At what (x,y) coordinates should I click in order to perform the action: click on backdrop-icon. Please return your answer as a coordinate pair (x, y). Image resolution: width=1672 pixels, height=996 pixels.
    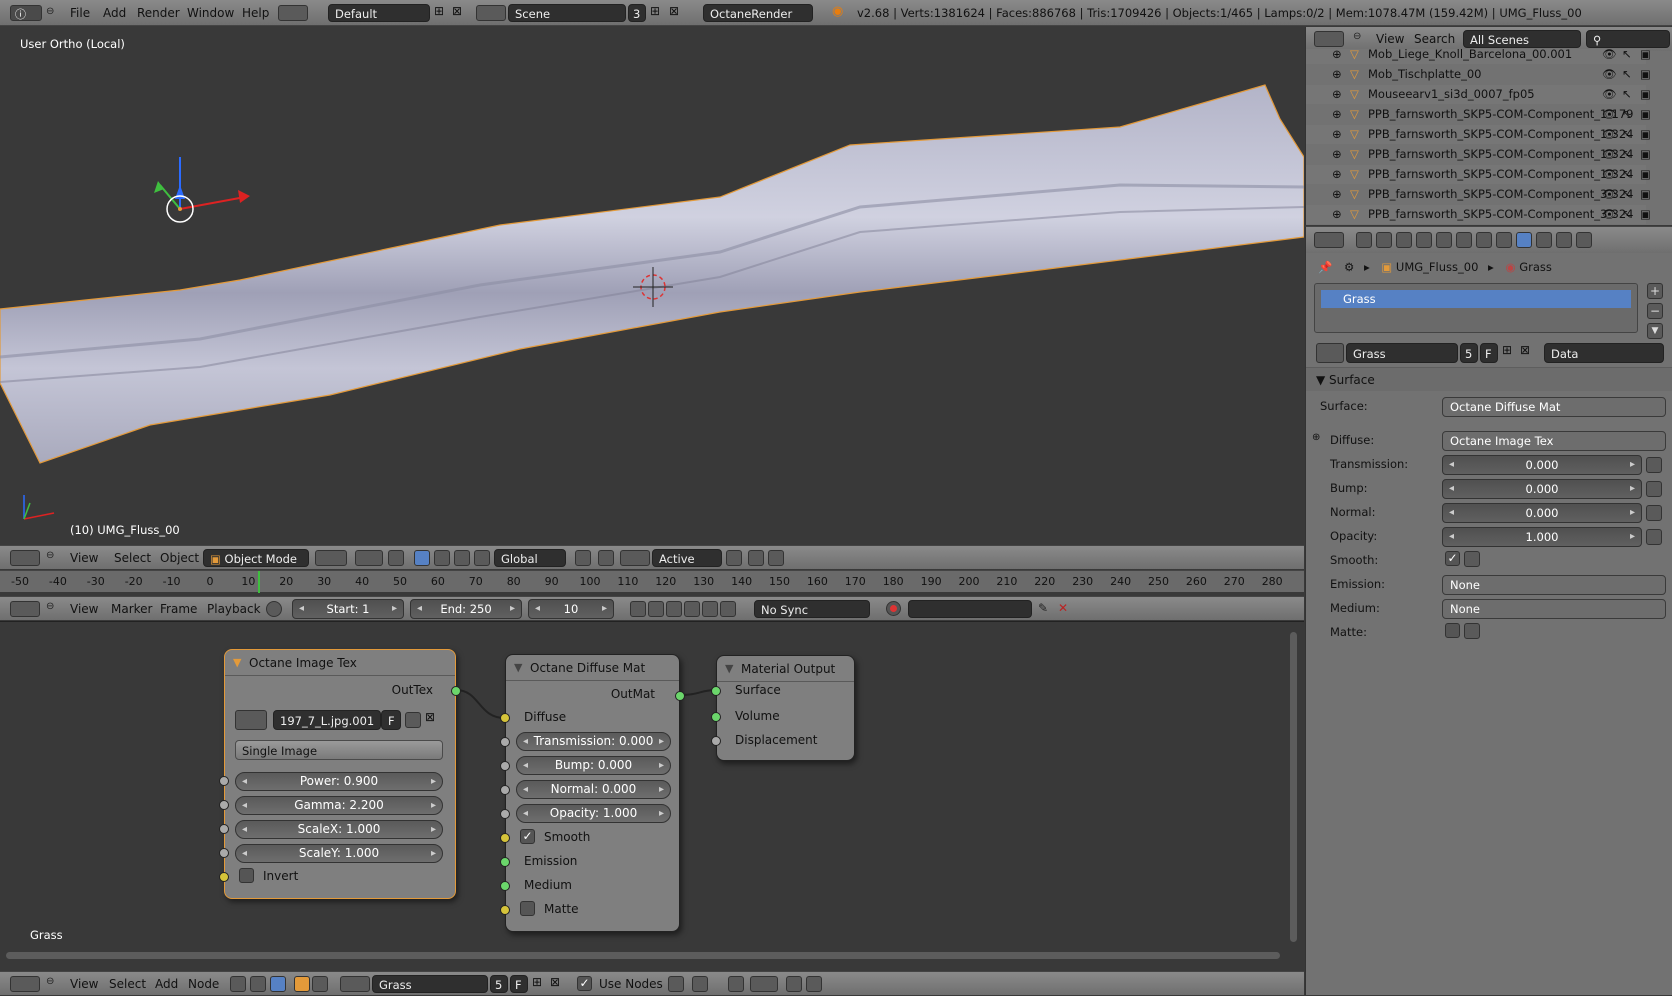
    Looking at the image, I should click on (676, 984).